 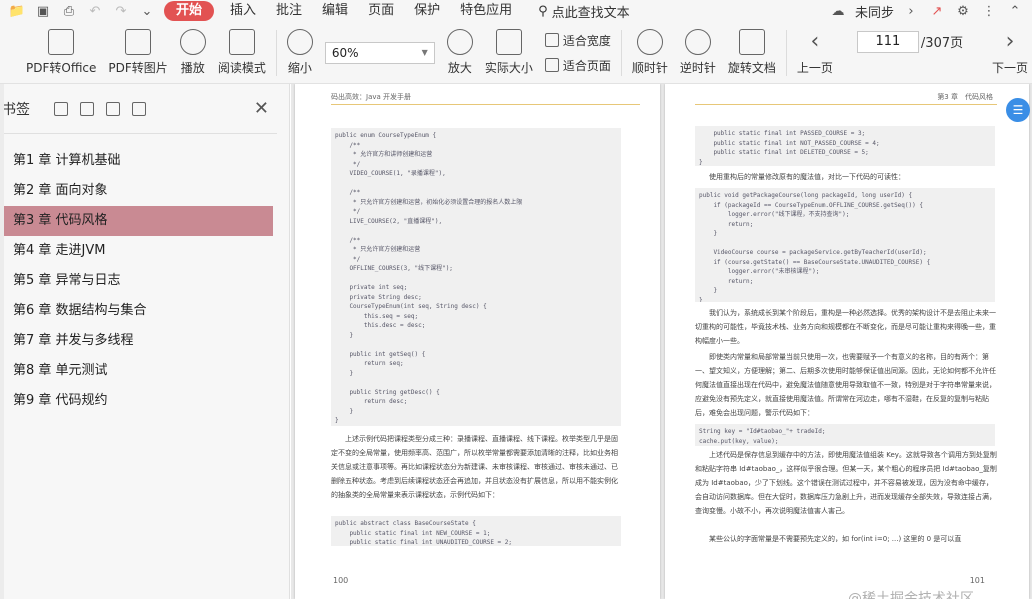 What do you see at coordinates (508, 68) in the screenshot?
I see `actual-size-label: 实际大小` at bounding box center [508, 68].